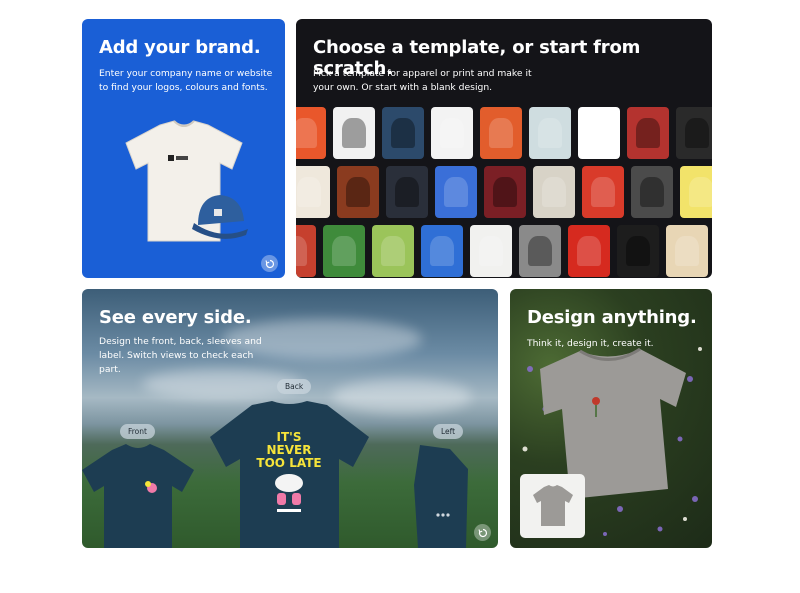  Describe the element at coordinates (137, 431) in the screenshot. I see `view-front-button: Front` at that location.